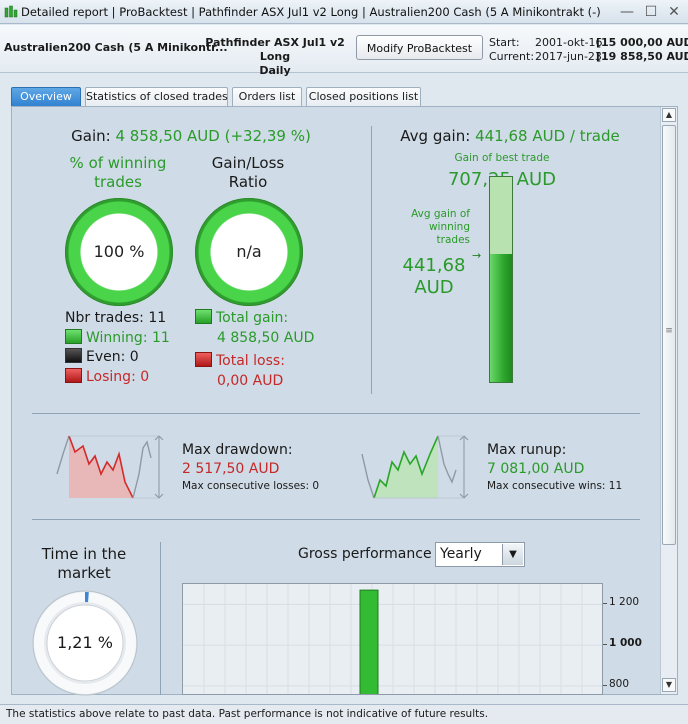 Image resolution: width=688 pixels, height=724 pixels. Describe the element at coordinates (453, 240) in the screenshot. I see `avg-winning-label-line: trades` at that location.